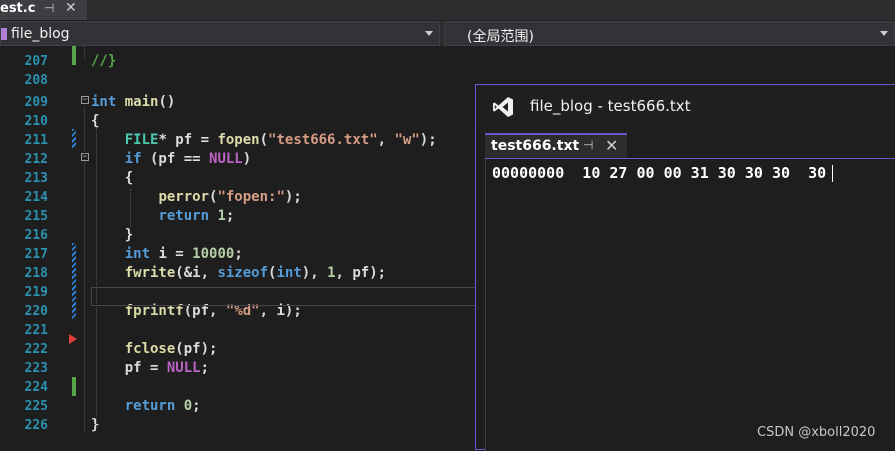 The height and width of the screenshot is (451, 895). What do you see at coordinates (141, 102) in the screenshot?
I see `code-token: main` at bounding box center [141, 102].